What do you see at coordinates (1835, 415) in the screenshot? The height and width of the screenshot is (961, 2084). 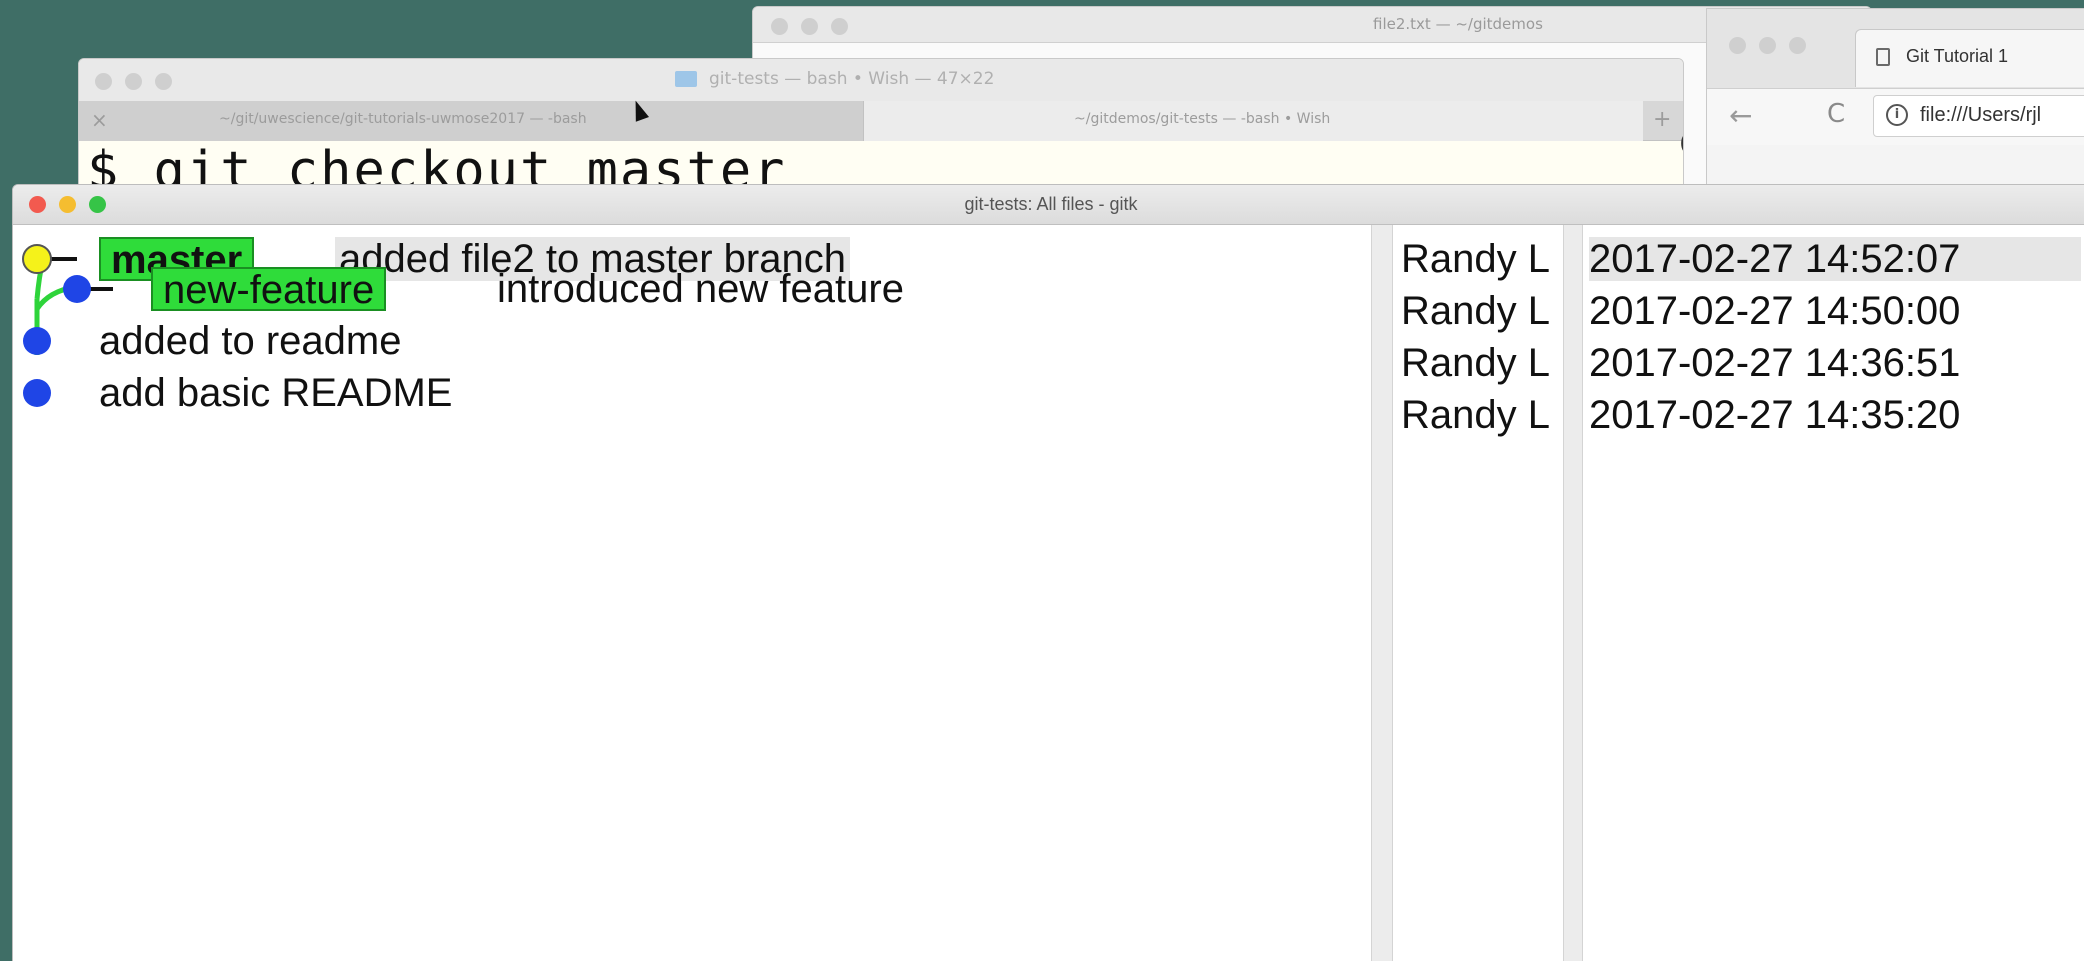 I see `date-cell: 2017-02-27 14:35:20` at bounding box center [1835, 415].